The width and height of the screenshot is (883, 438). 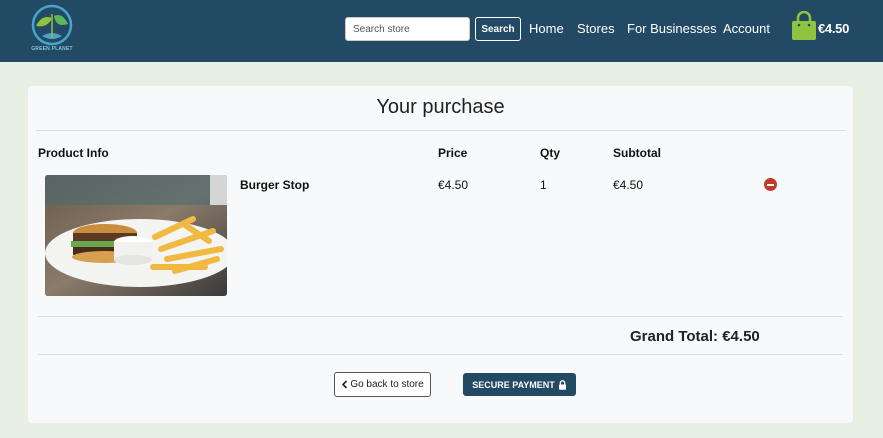 What do you see at coordinates (672, 28) in the screenshot?
I see `nav-link-for-businesses: For Businesses` at bounding box center [672, 28].